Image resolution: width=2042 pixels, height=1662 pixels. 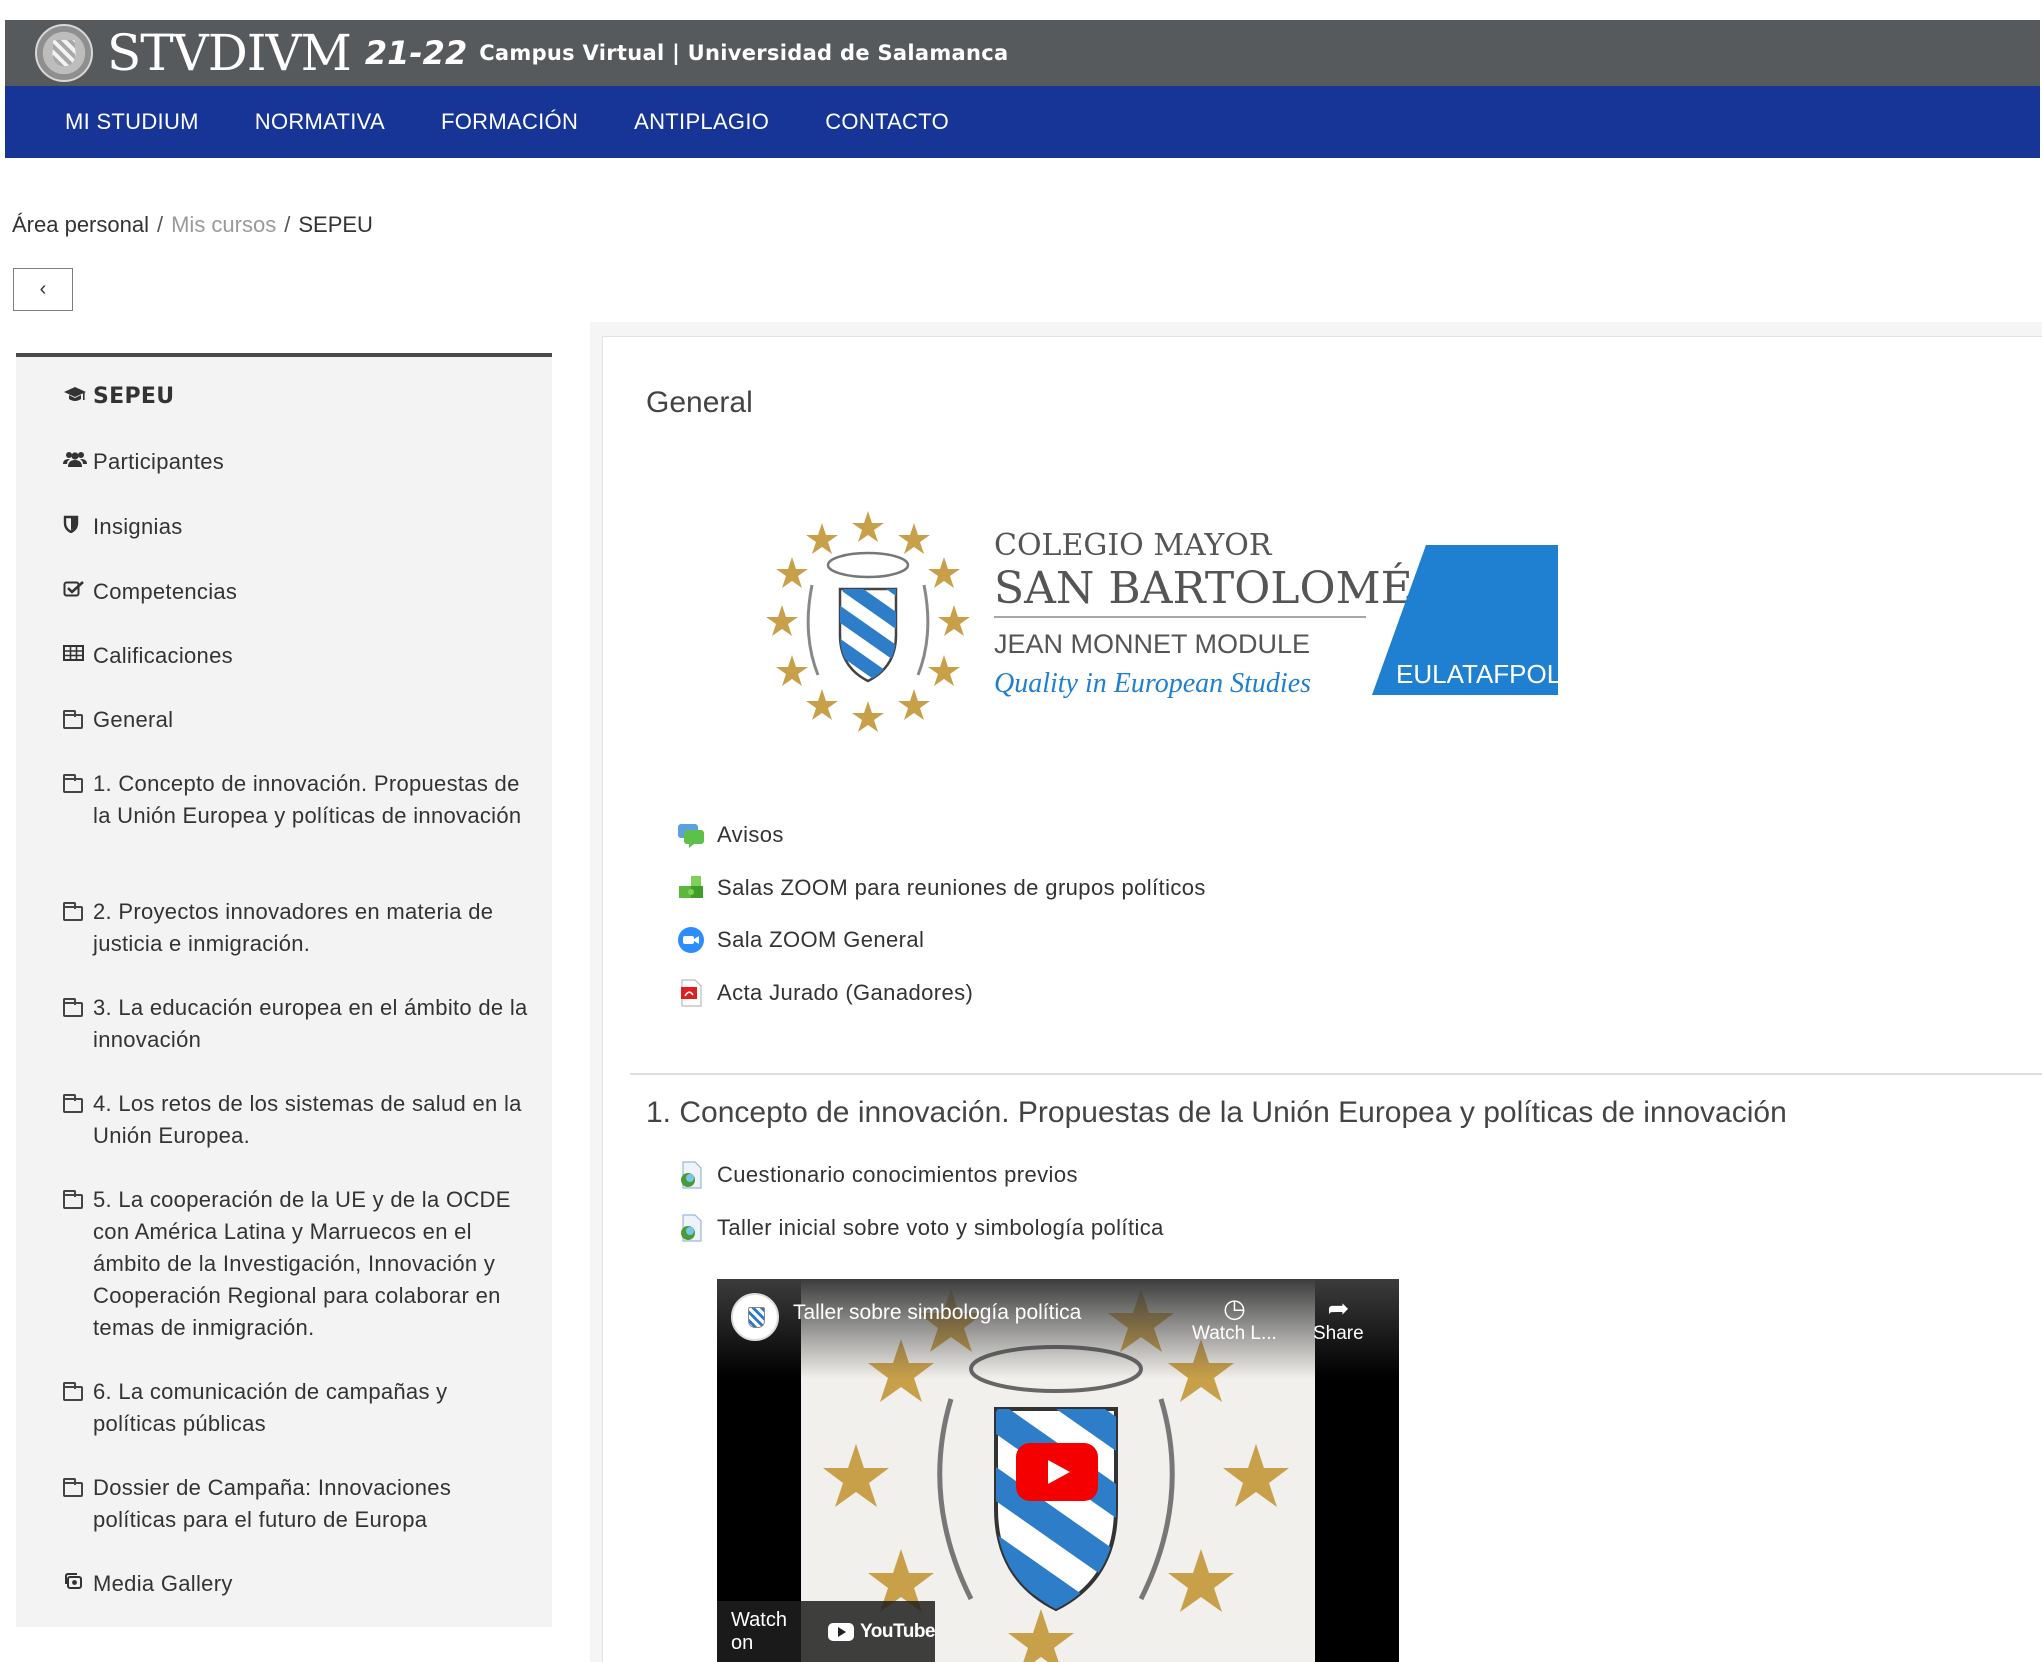 I want to click on drawer-toggle-button: ‹, so click(x=43, y=289).